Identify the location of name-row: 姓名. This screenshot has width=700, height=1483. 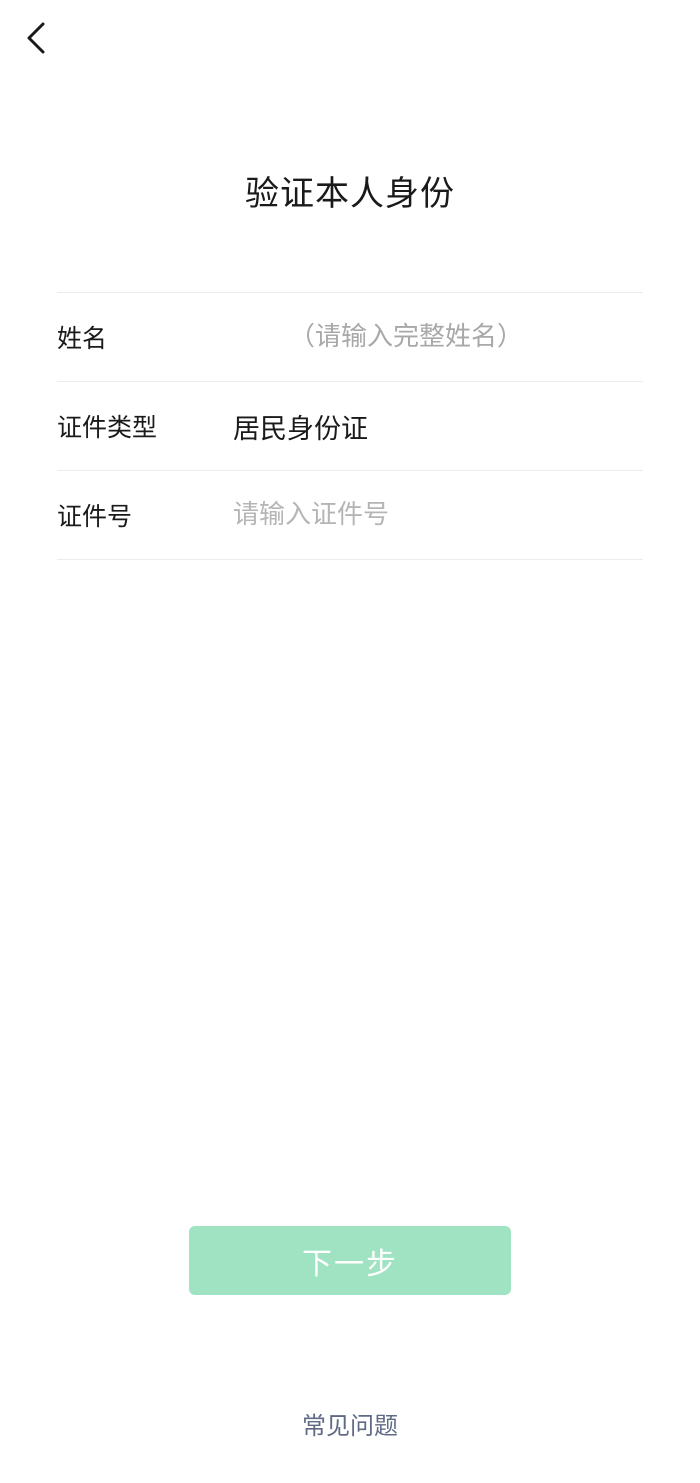
(350, 337).